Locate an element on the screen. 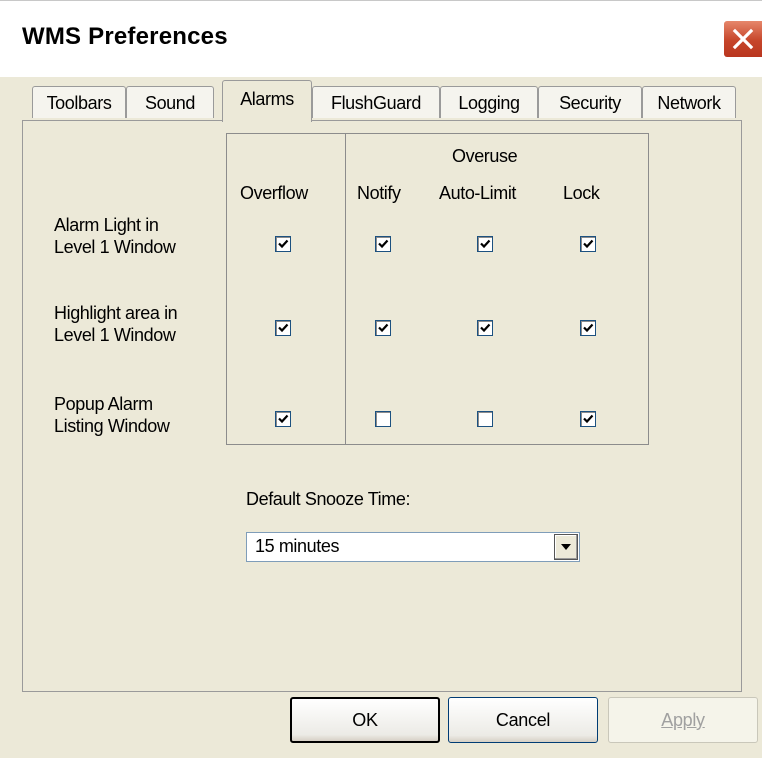 The height and width of the screenshot is (758, 762). checkbox-highlight-area-notify is located at coordinates (383, 328).